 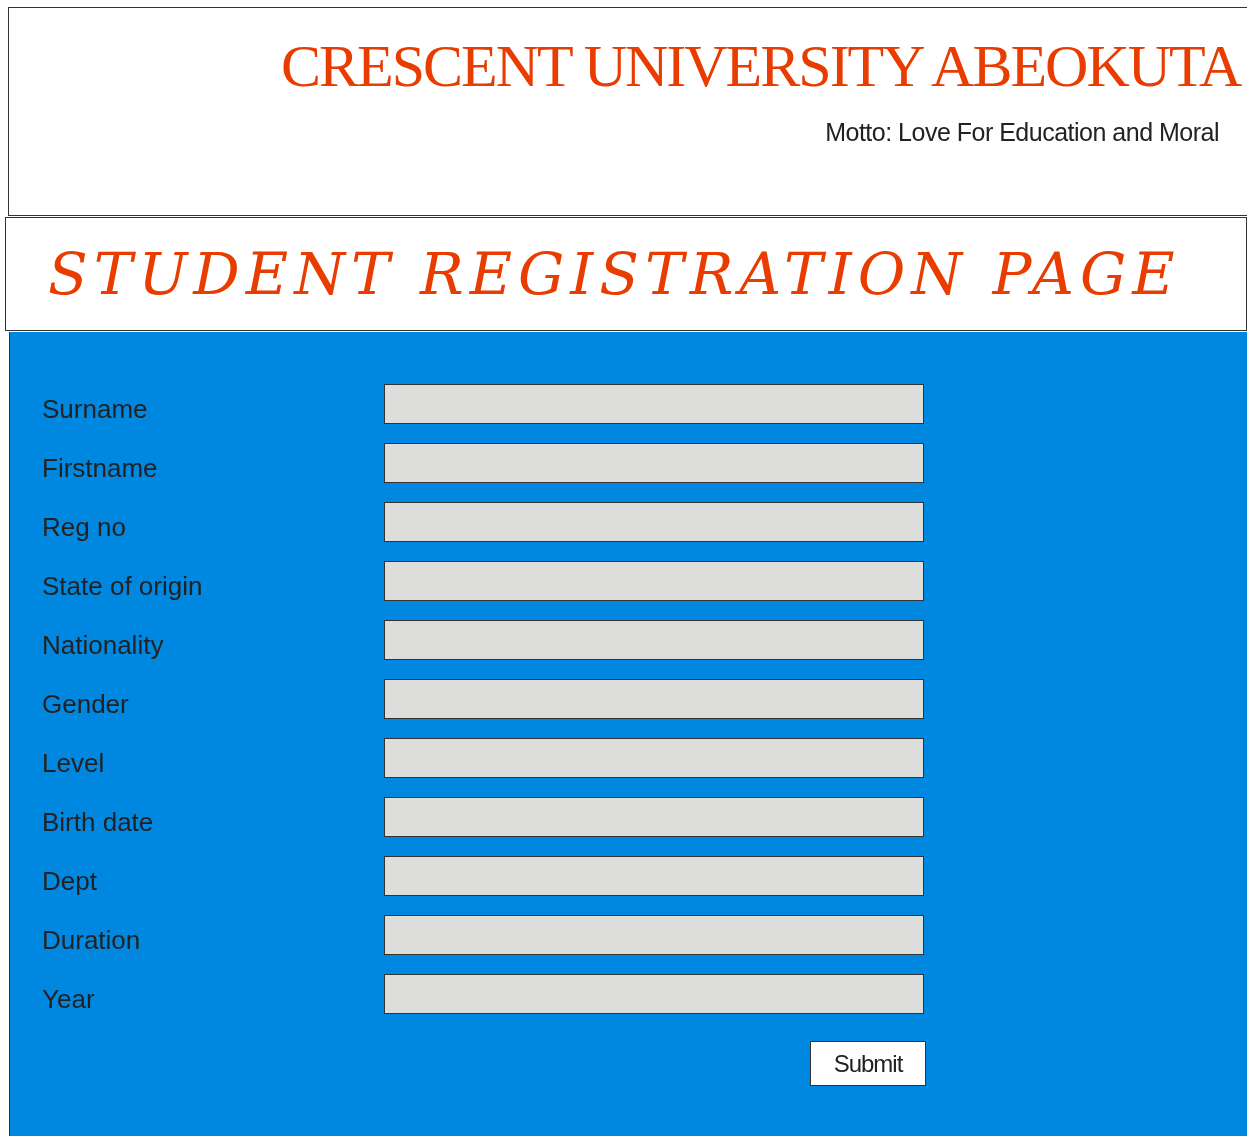 What do you see at coordinates (85, 704) in the screenshot?
I see `field-label: Gender` at bounding box center [85, 704].